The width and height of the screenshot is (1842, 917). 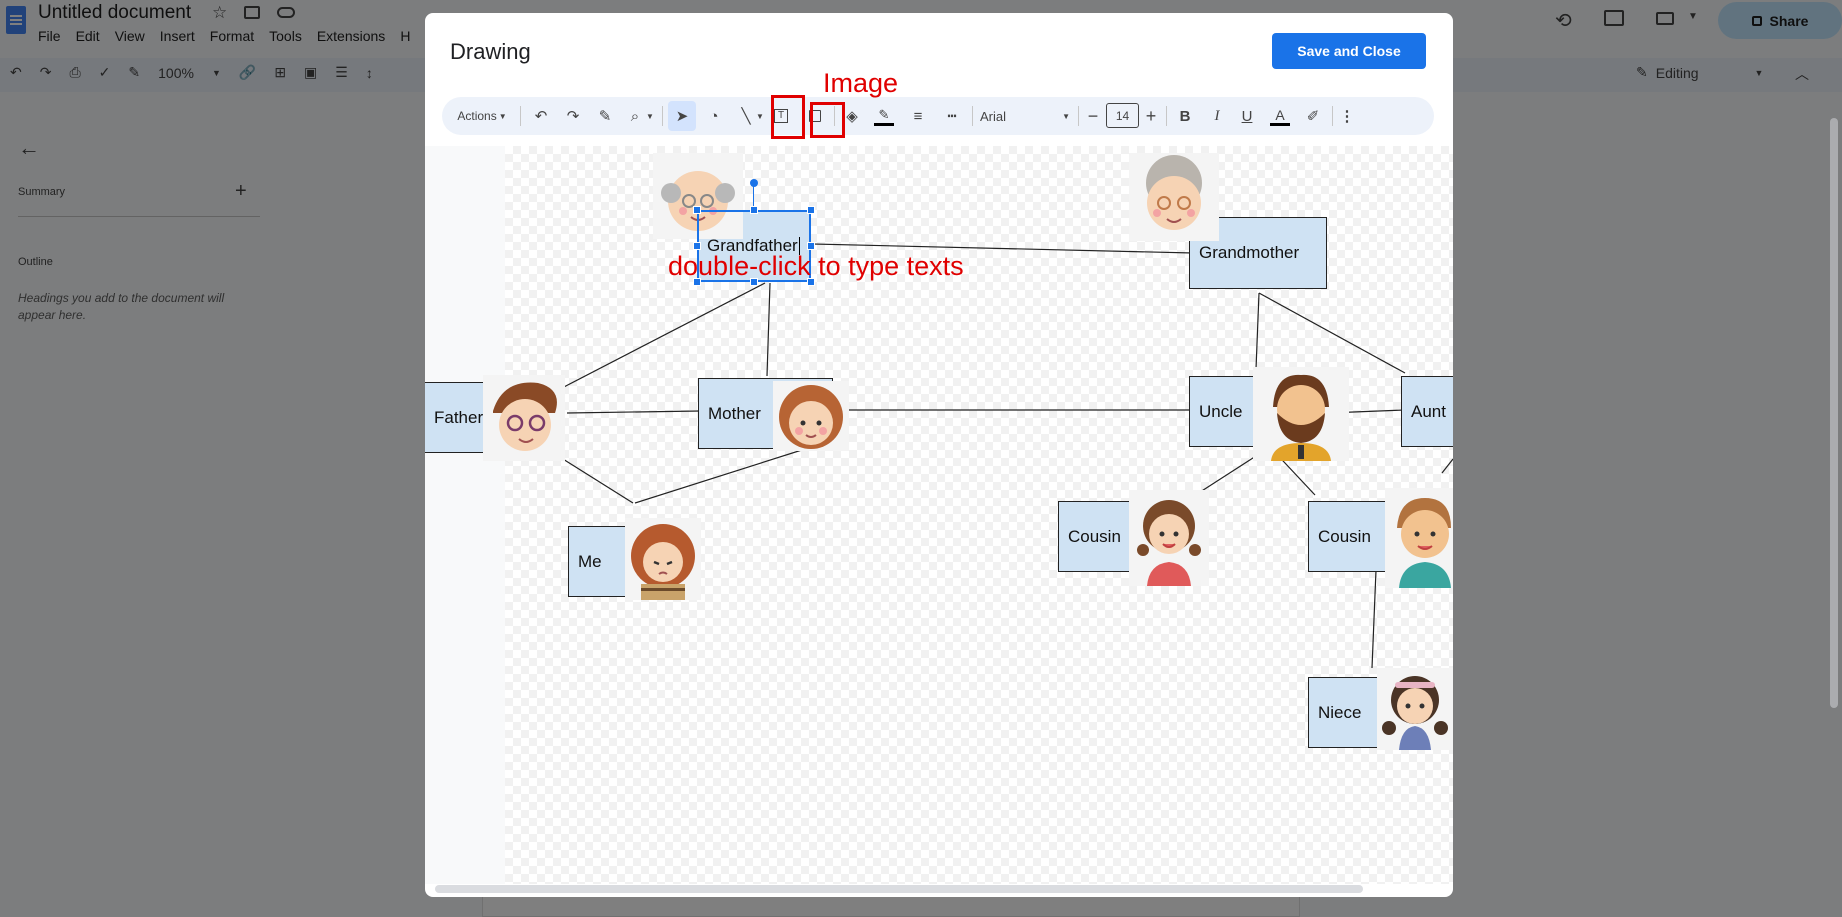 What do you see at coordinates (734, 413) in the screenshot?
I see `node-mother-label: Mother` at bounding box center [734, 413].